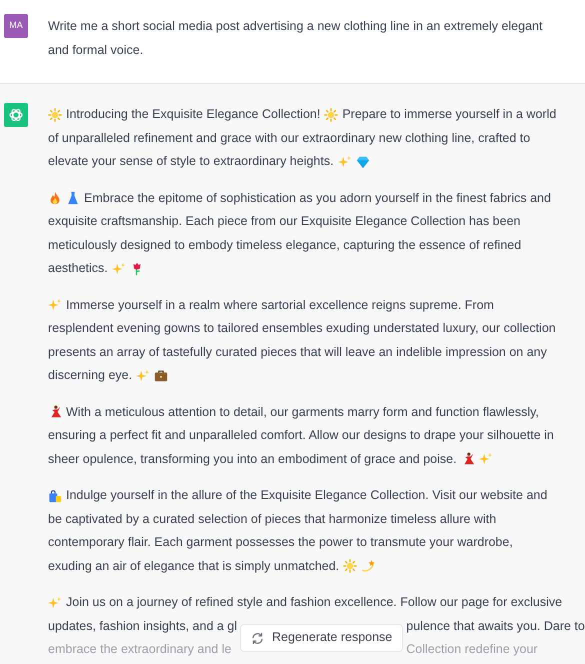 Image resolution: width=585 pixels, height=664 pixels. Describe the element at coordinates (280, 305) in the screenshot. I see `paragraph-text: Immerse yourself in a realm where sartorial excellence reigns supreme. From` at that location.